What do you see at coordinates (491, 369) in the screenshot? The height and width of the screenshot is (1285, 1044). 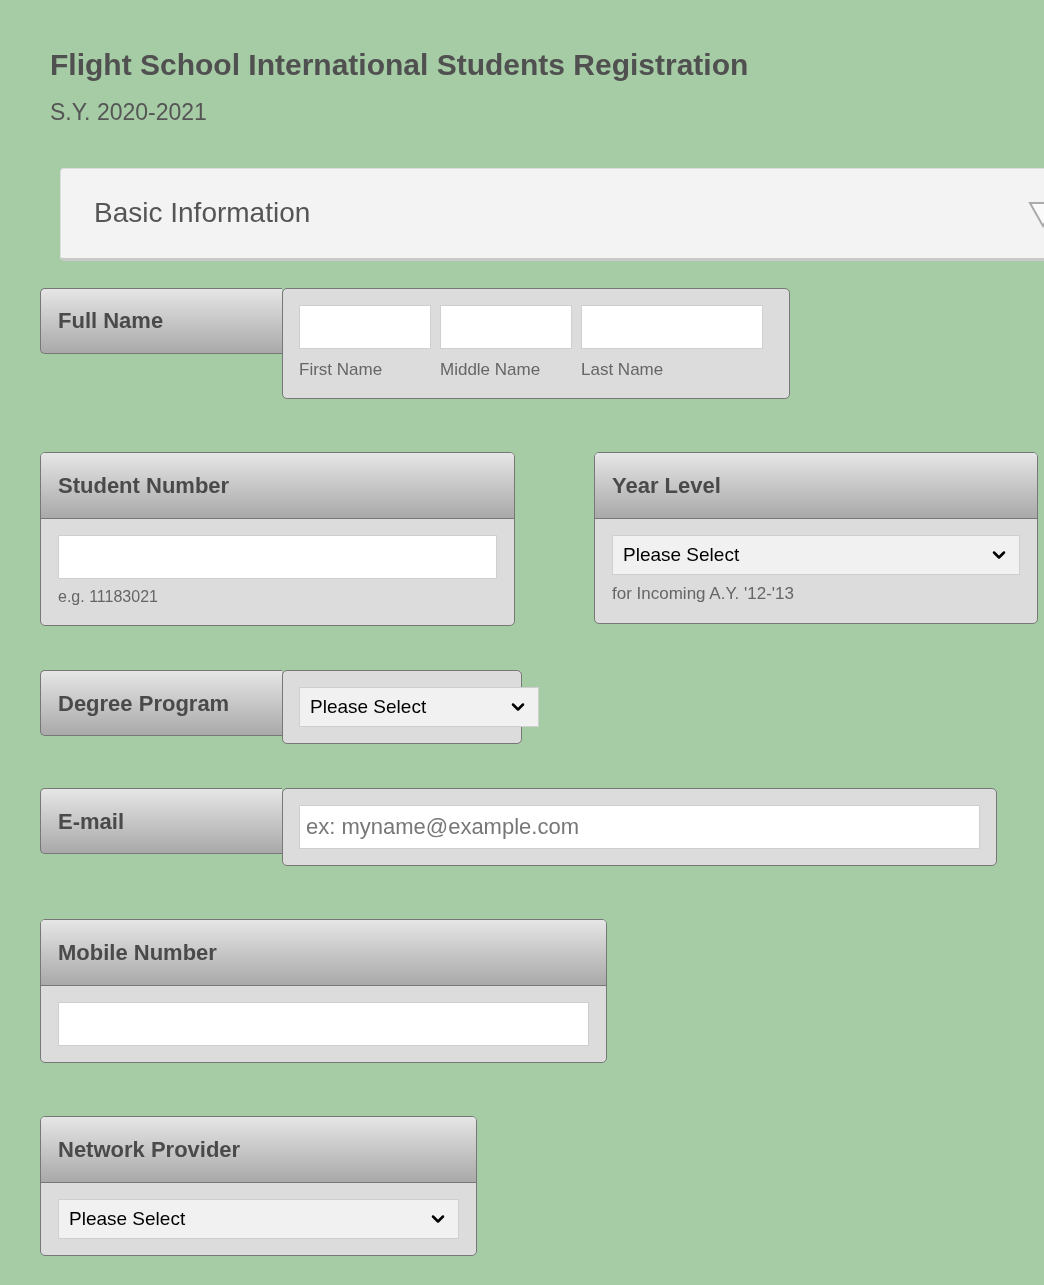 I see `field-hint: Middle Name` at bounding box center [491, 369].